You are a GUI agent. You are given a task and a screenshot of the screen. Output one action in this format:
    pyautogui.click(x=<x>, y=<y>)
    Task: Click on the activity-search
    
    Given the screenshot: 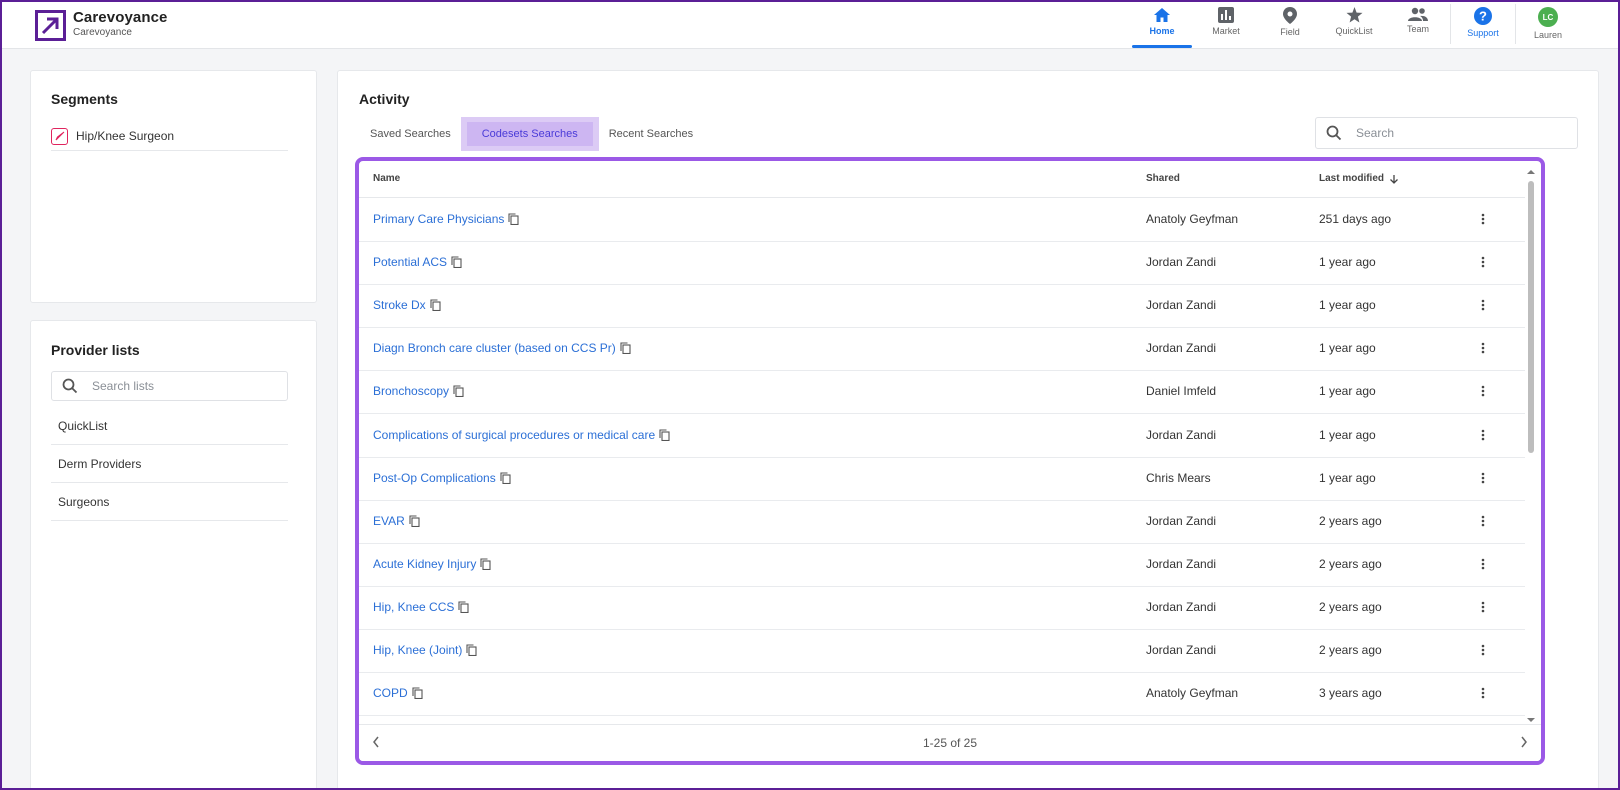 What is the action you would take?
    pyautogui.click(x=1446, y=133)
    